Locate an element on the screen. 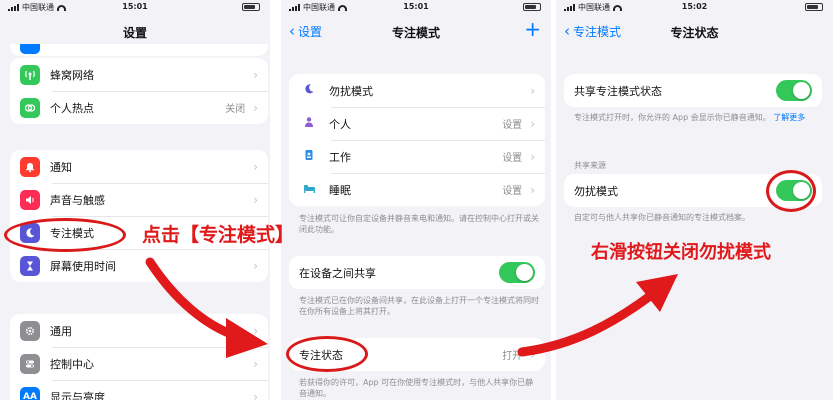  hotspot-icon is located at coordinates (30, 107).